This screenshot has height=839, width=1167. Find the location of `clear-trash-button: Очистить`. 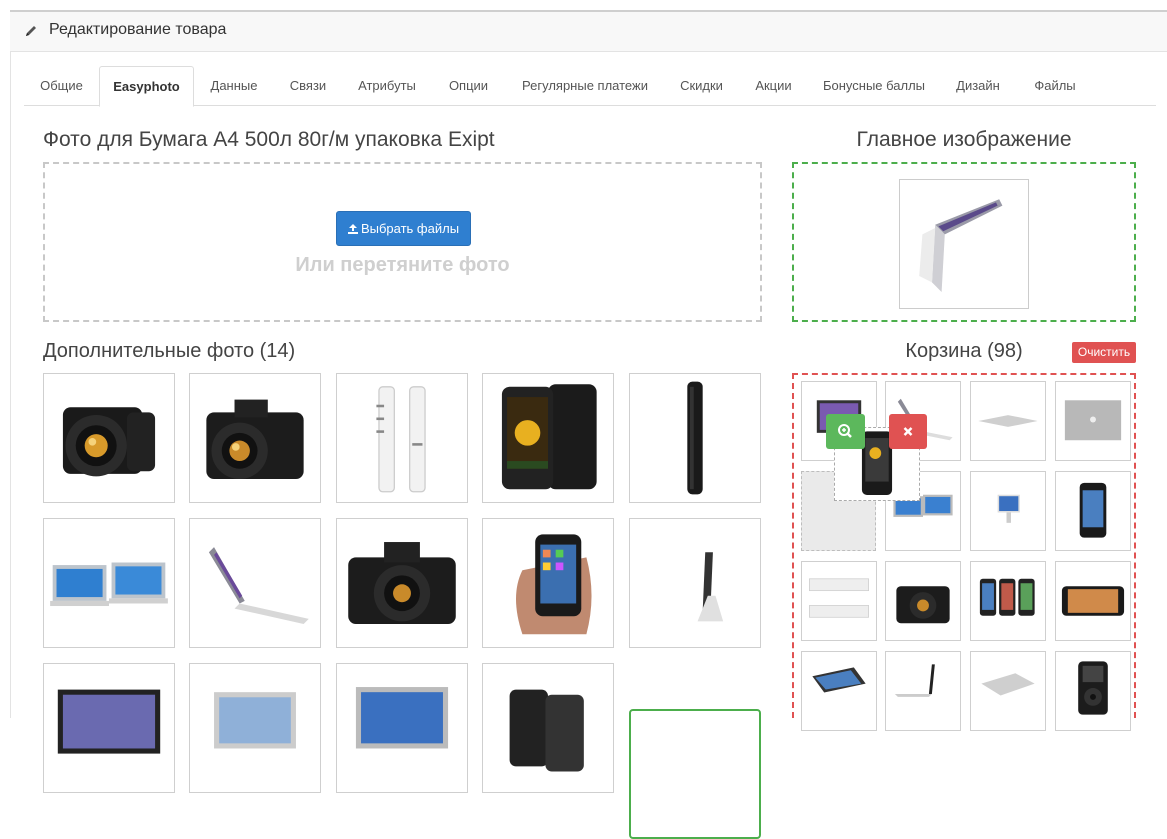

clear-trash-button: Очистить is located at coordinates (1104, 352).